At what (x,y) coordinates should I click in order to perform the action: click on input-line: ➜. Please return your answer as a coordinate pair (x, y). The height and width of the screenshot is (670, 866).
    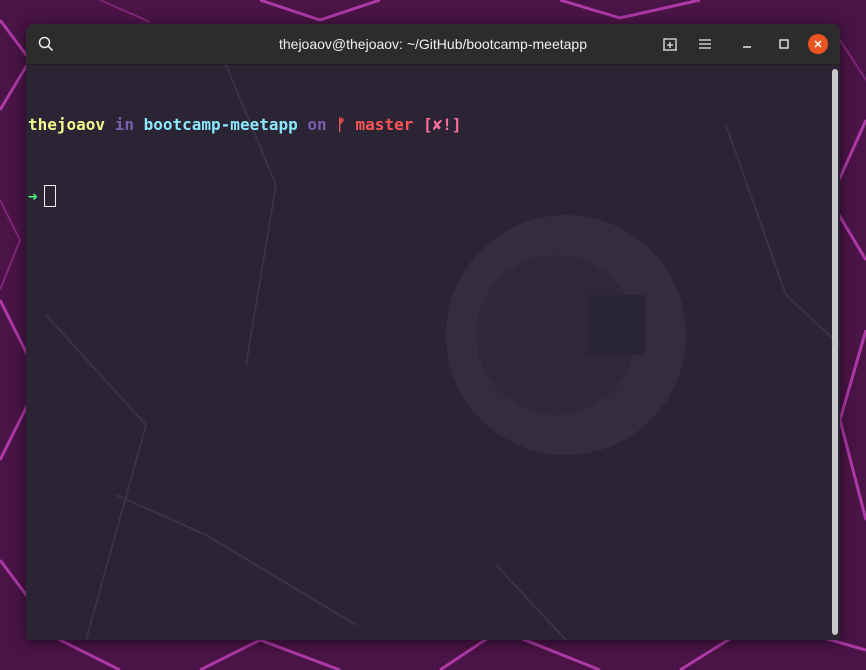
    Looking at the image, I should click on (245, 197).